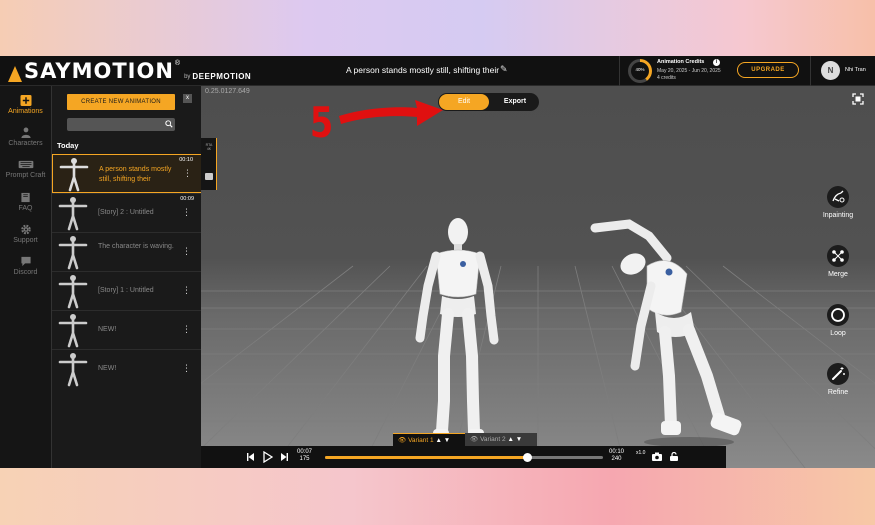 The image size is (875, 525). I want to click on gear-icon, so click(25, 229).